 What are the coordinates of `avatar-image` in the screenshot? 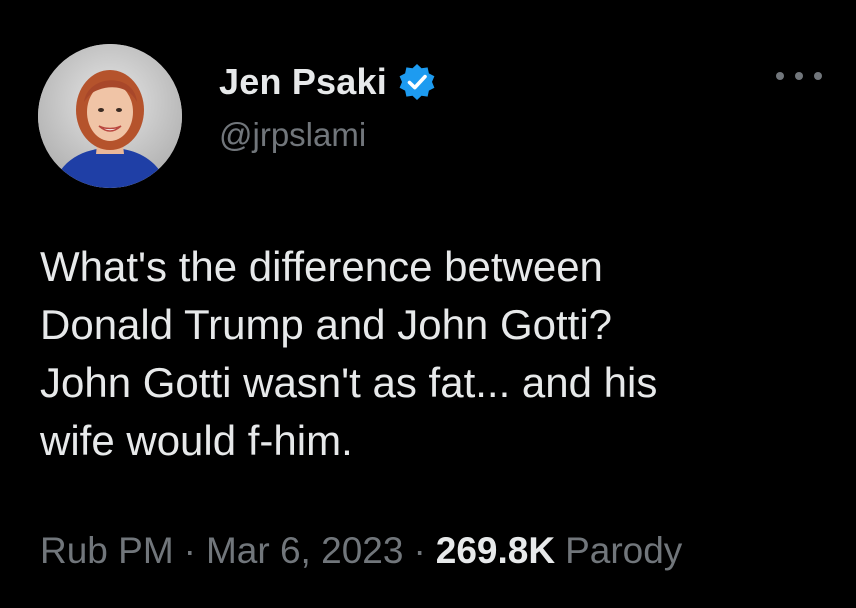 It's located at (110, 116).